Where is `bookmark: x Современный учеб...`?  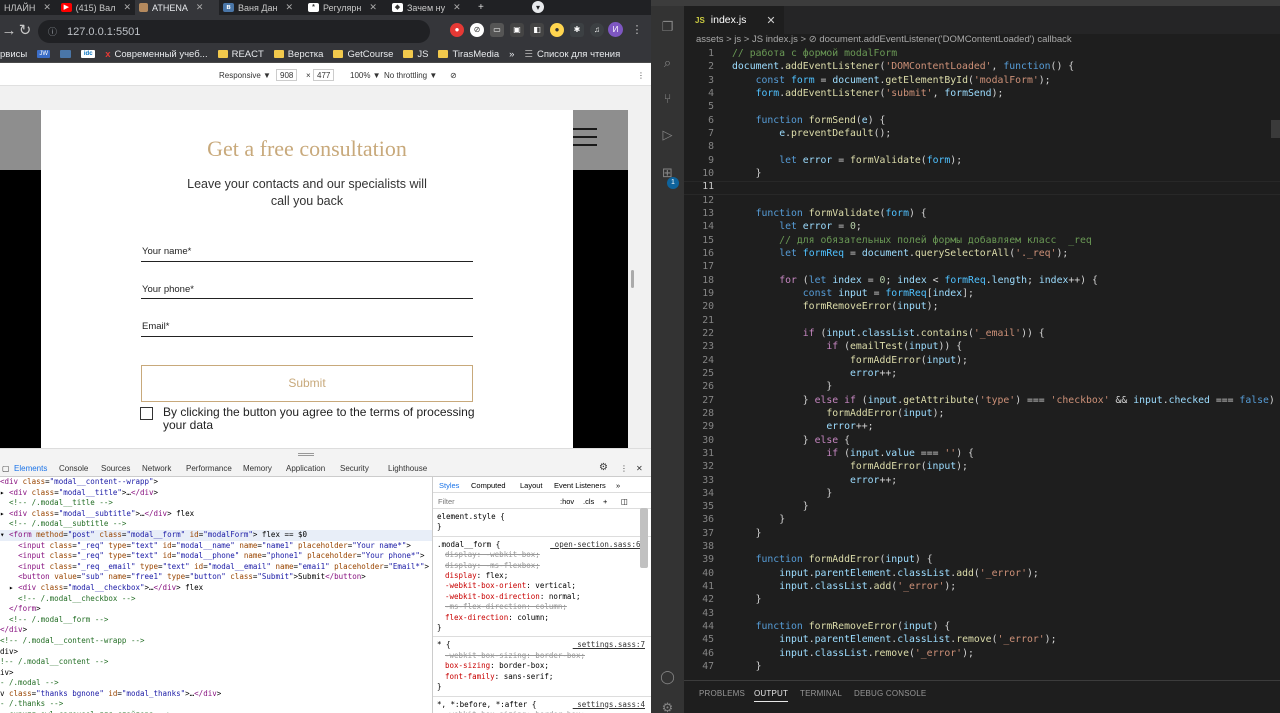
bookmark: x Современный учеб... is located at coordinates (156, 54).